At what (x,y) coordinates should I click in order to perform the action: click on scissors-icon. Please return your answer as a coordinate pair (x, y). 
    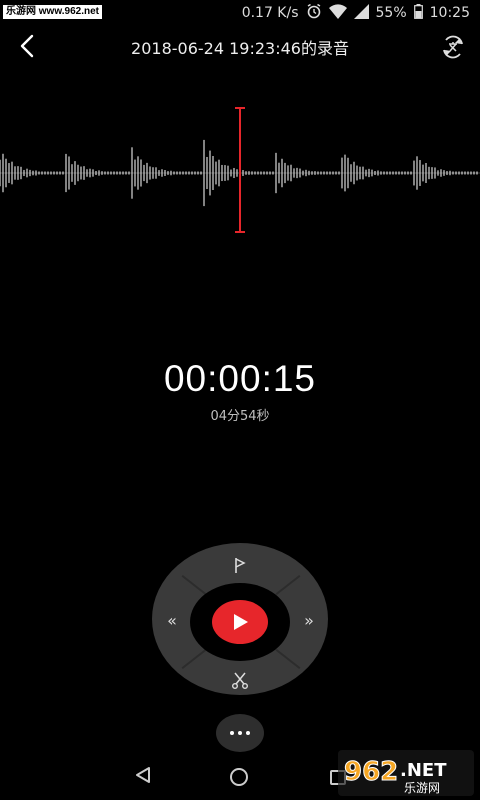
    Looking at the image, I should click on (240, 680).